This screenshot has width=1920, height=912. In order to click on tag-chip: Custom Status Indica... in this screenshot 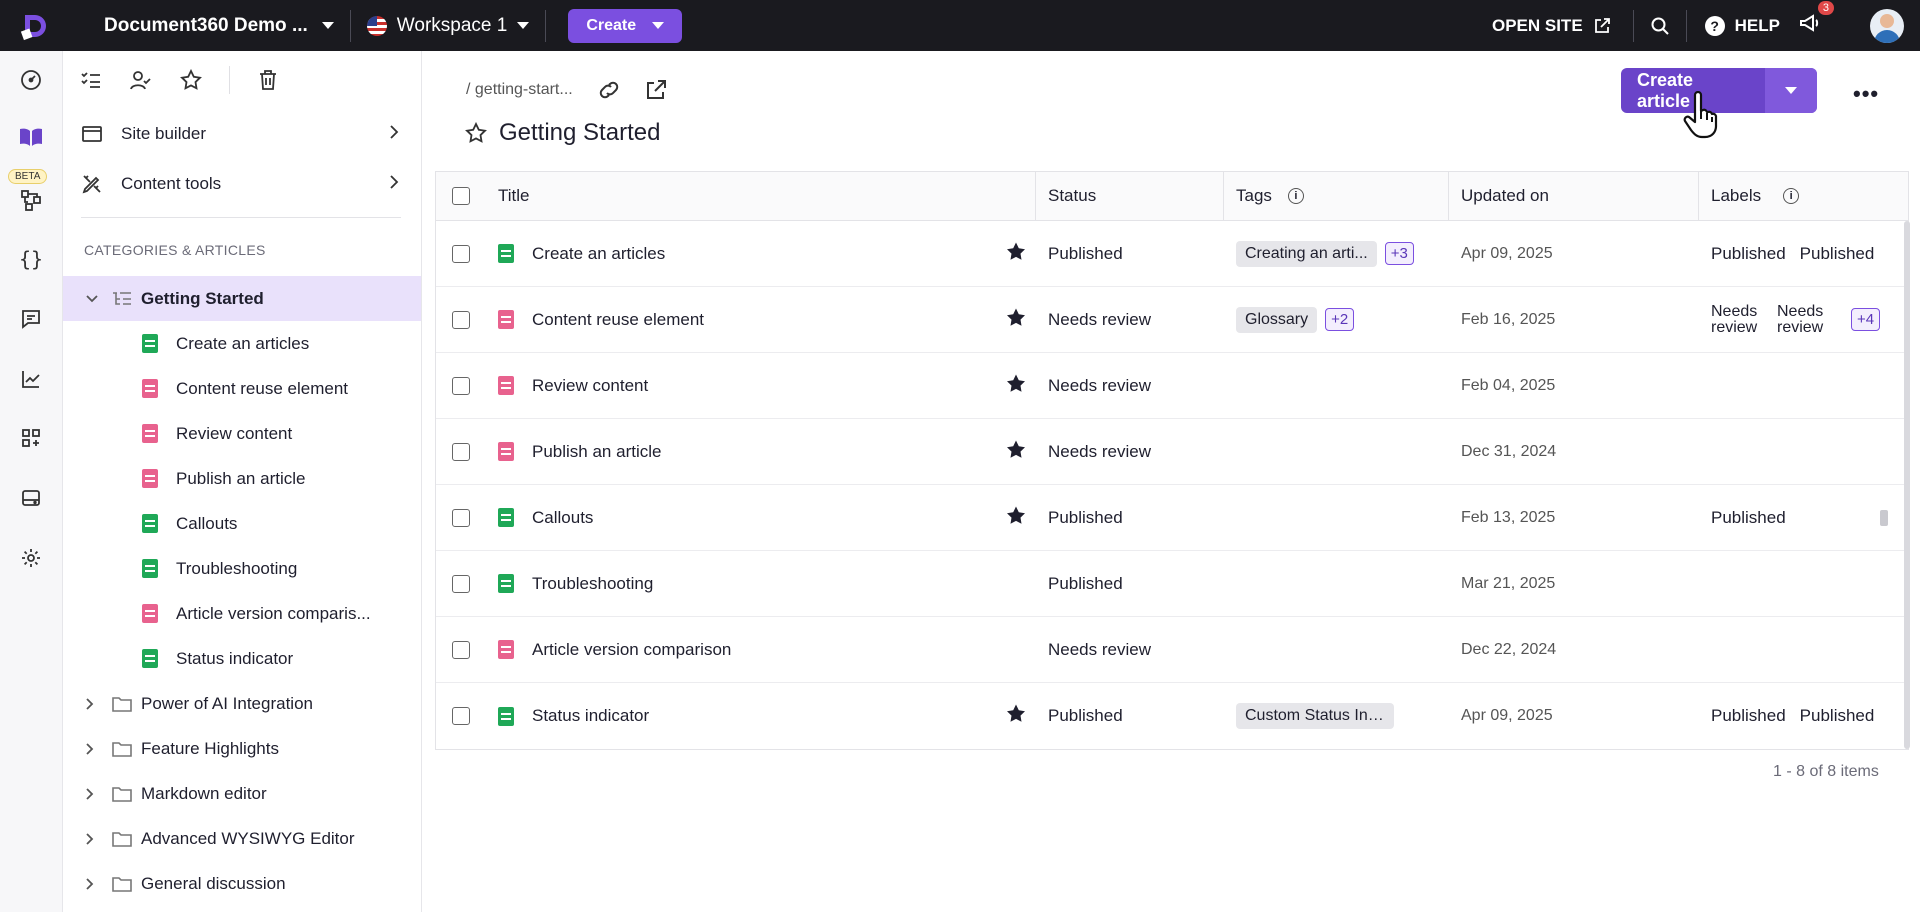, I will do `click(1315, 716)`.